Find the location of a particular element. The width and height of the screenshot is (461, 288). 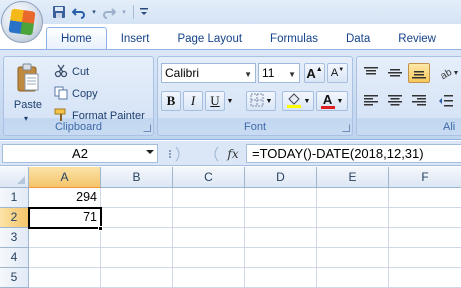

tab-formulas: Formulas is located at coordinates (294, 39).